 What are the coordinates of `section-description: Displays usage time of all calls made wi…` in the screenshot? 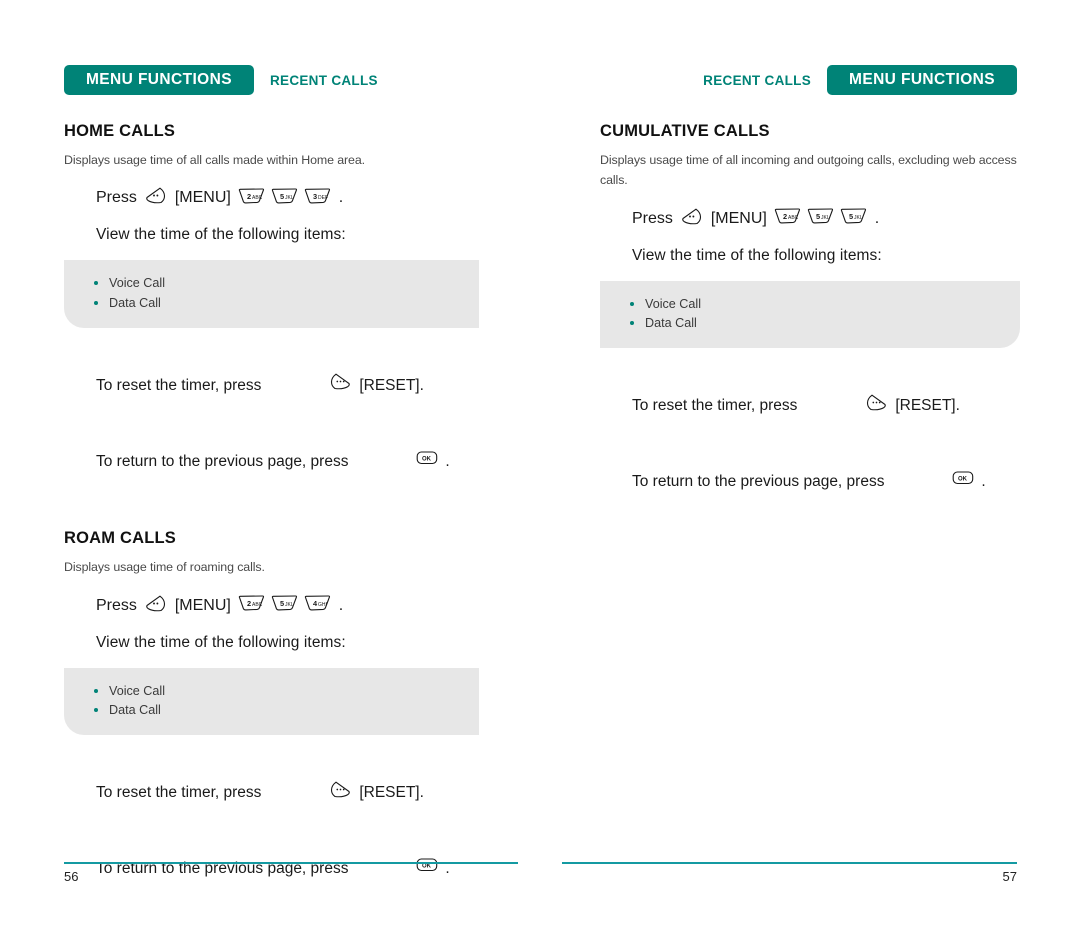 It's located at (214, 160).